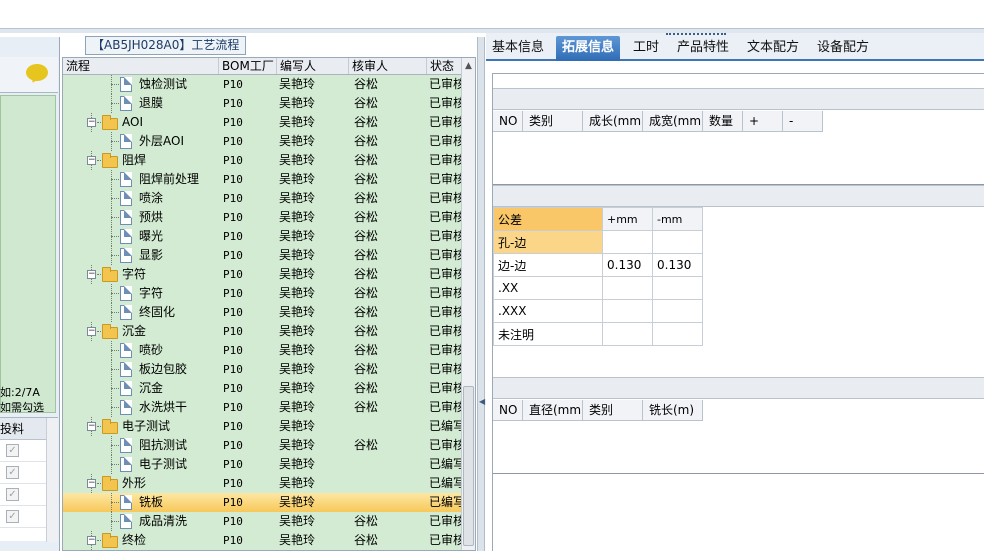 The height and width of the screenshot is (551, 984). Describe the element at coordinates (263, 312) in the screenshot. I see `tree-item-row: 终固化 P10 吴艳玲 谷松 已审核` at that location.